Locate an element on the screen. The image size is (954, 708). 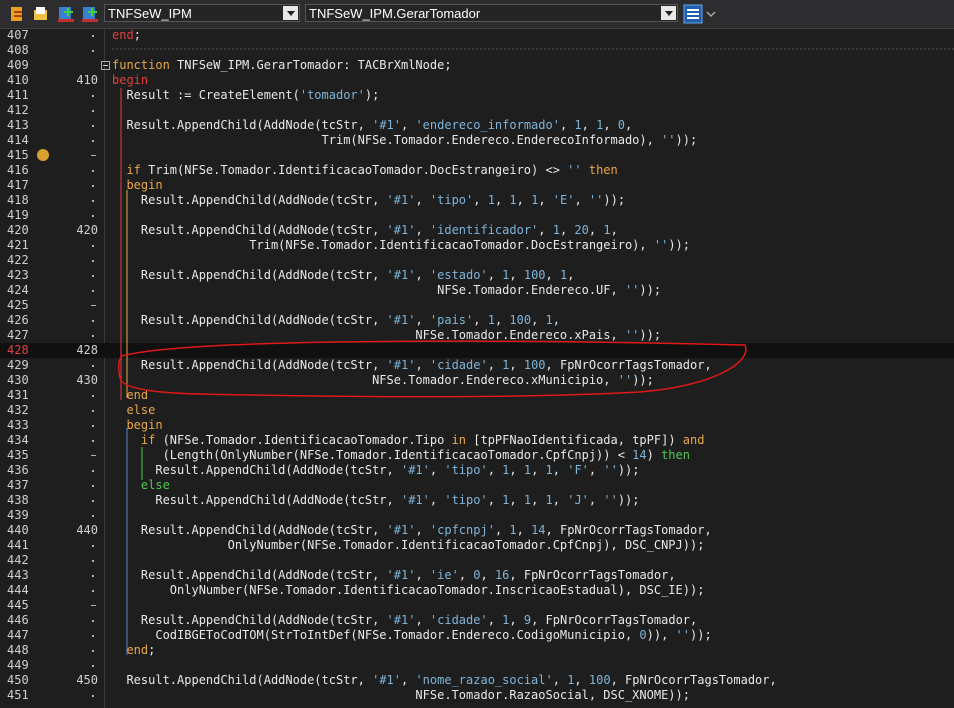
code-text: NFSe.Tomador.Endereco.UF, '')); is located at coordinates (386, 290).